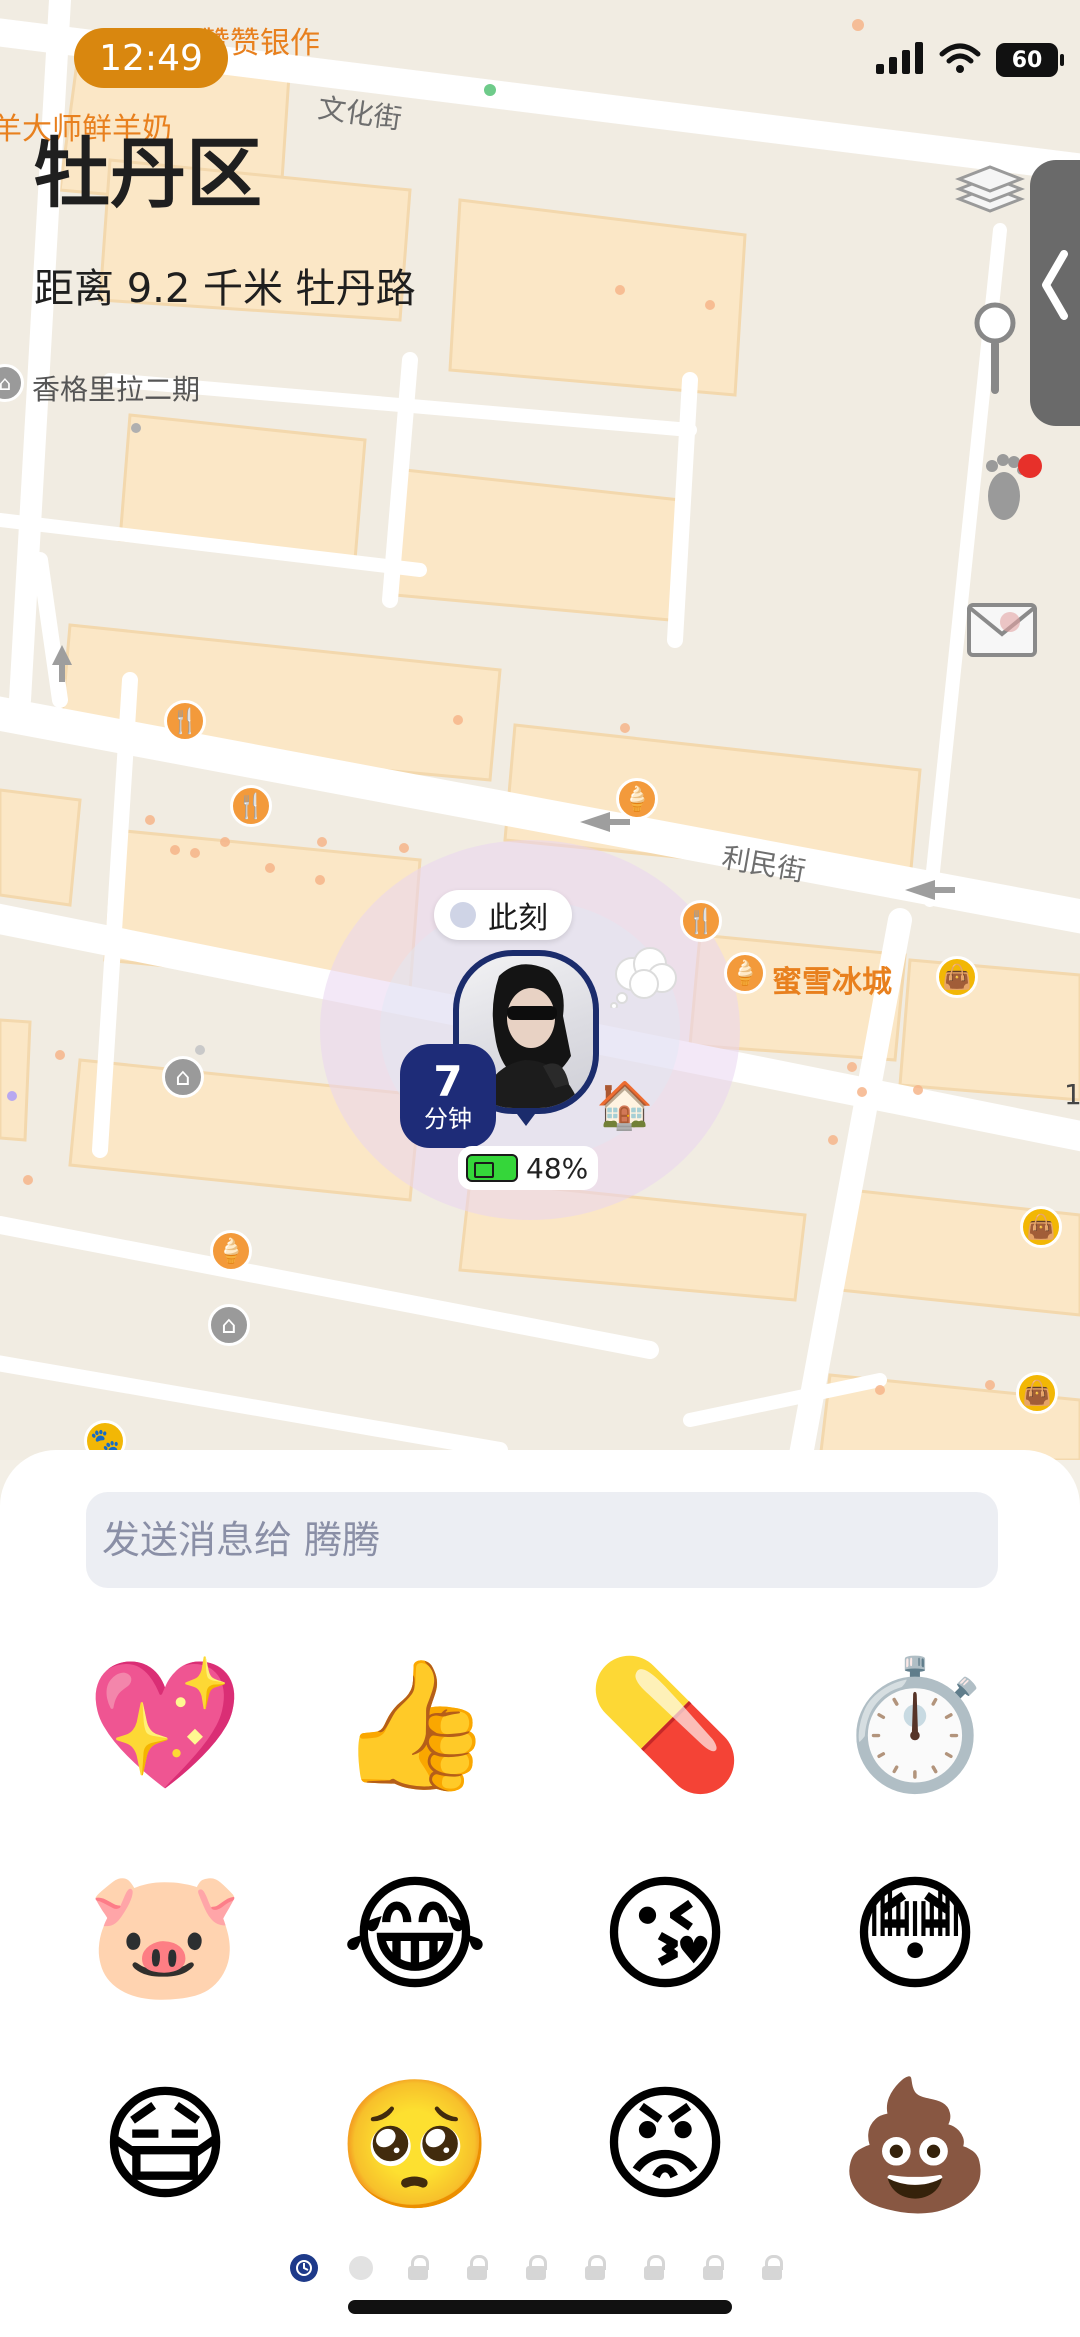 The width and height of the screenshot is (1080, 2337). I want to click on district-title: 牡丹区, so click(148, 173).